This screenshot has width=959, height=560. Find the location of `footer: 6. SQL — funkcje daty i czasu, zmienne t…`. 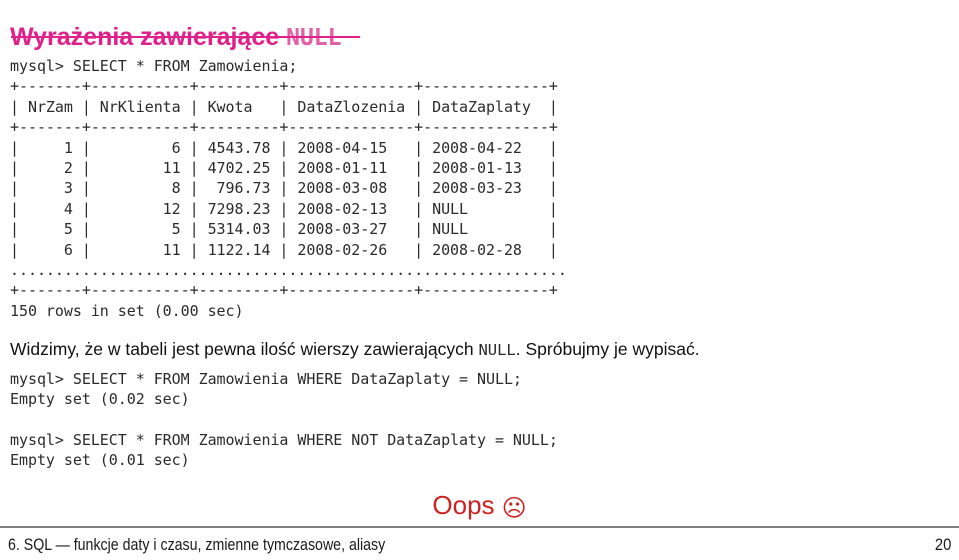

footer: 6. SQL — funkcje daty i czasu, zmienne t… is located at coordinates (479, 545).